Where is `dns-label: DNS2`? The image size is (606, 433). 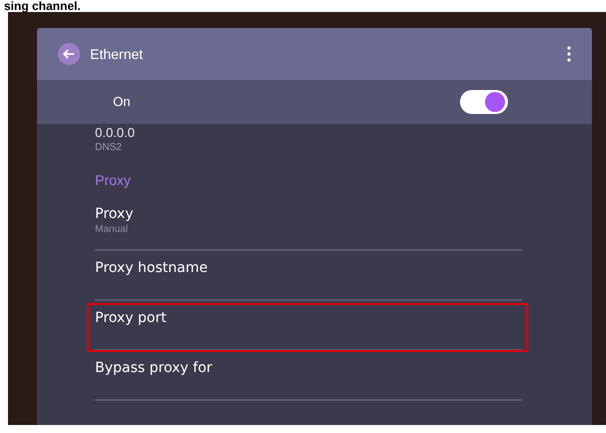 dns-label: DNS2 is located at coordinates (109, 148).